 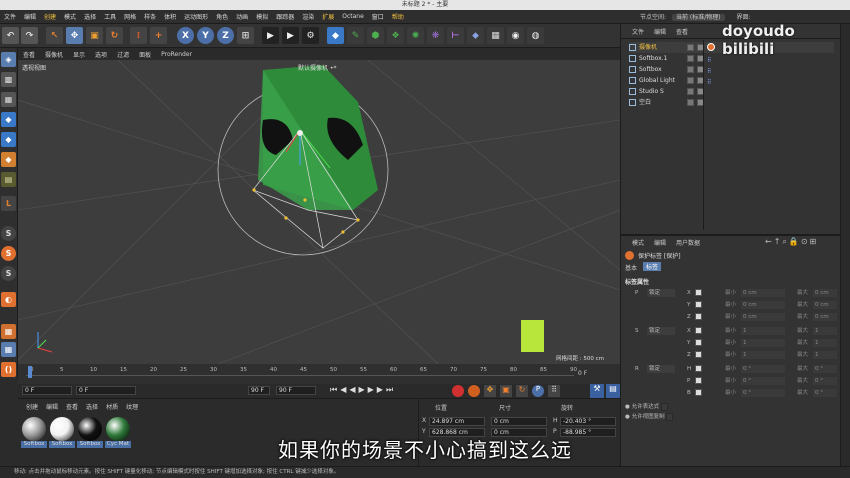 I want to click on object-name: 摄像机, so click(x=648, y=47).